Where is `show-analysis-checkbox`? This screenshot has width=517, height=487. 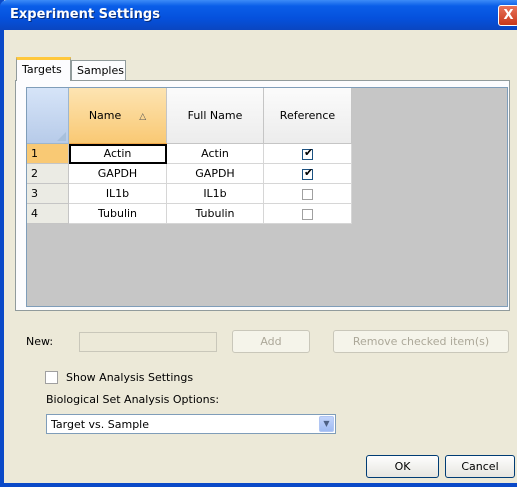
show-analysis-checkbox is located at coordinates (51, 377).